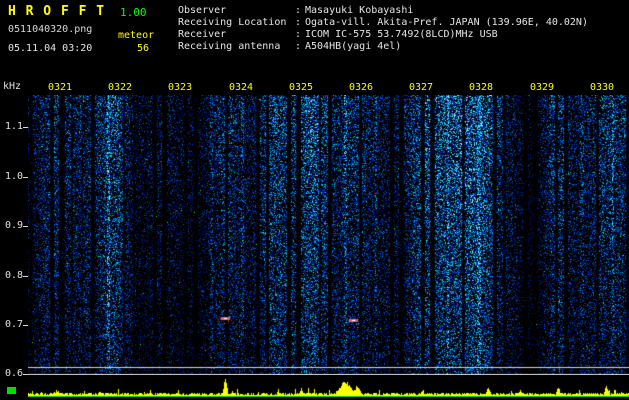 This screenshot has width=629, height=400. Describe the element at coordinates (421, 87) in the screenshot. I see `time-tick-label: 0327` at that location.